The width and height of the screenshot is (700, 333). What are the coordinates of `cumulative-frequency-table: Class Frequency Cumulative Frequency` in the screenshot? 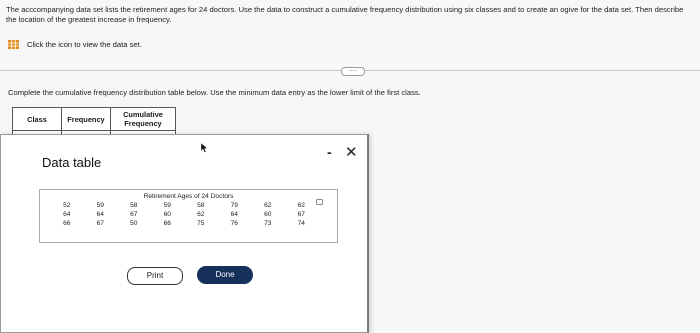 It's located at (94, 122).